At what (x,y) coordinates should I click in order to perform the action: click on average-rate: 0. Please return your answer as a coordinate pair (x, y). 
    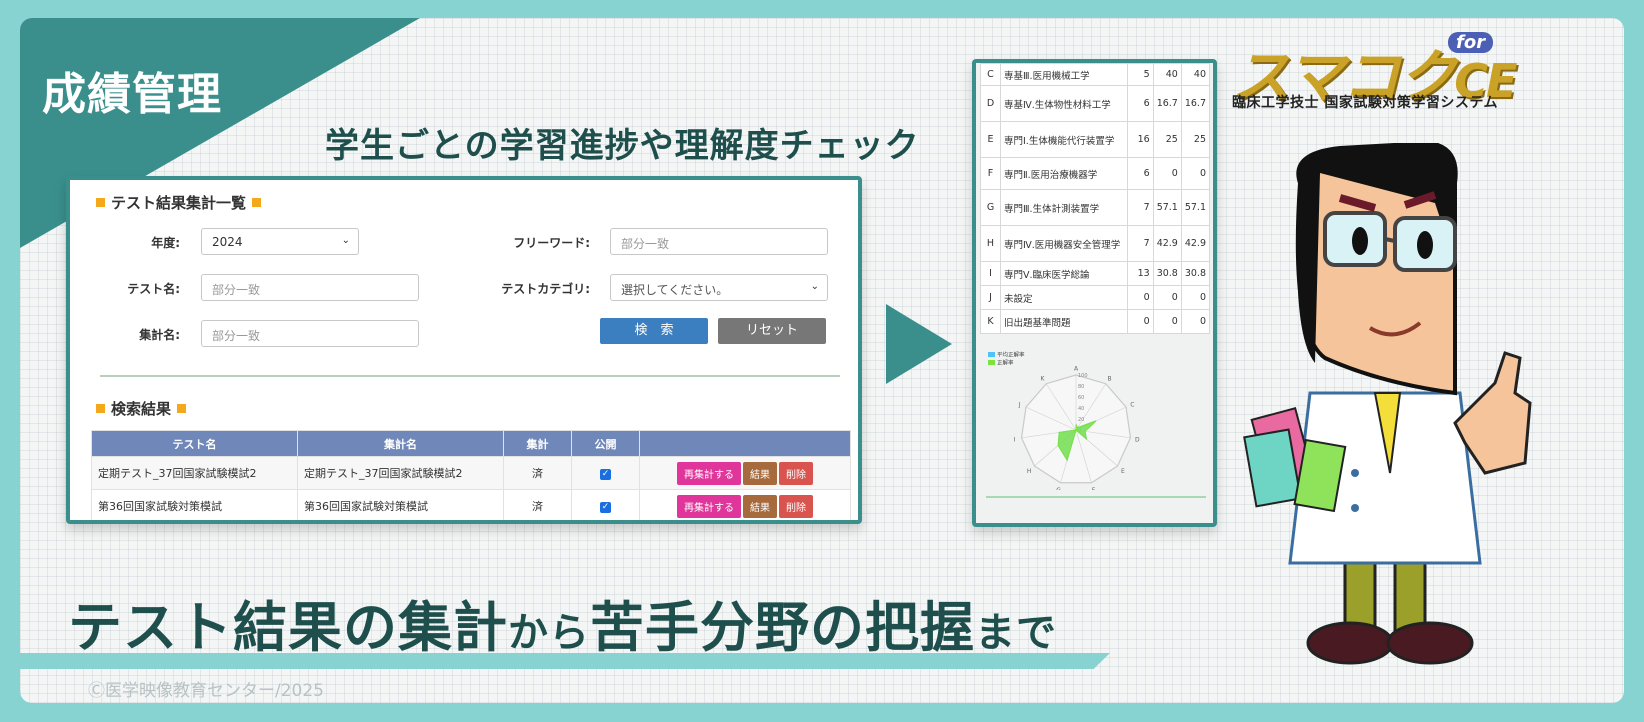
    Looking at the image, I should click on (1167, 321).